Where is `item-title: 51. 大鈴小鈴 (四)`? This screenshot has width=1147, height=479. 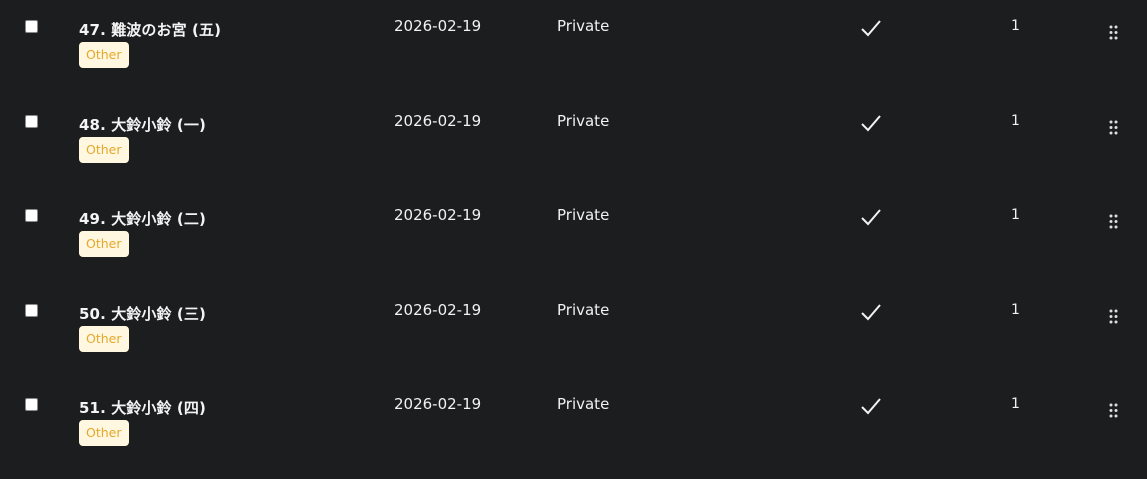
item-title: 51. 大鈴小鈴 (四) is located at coordinates (142, 407).